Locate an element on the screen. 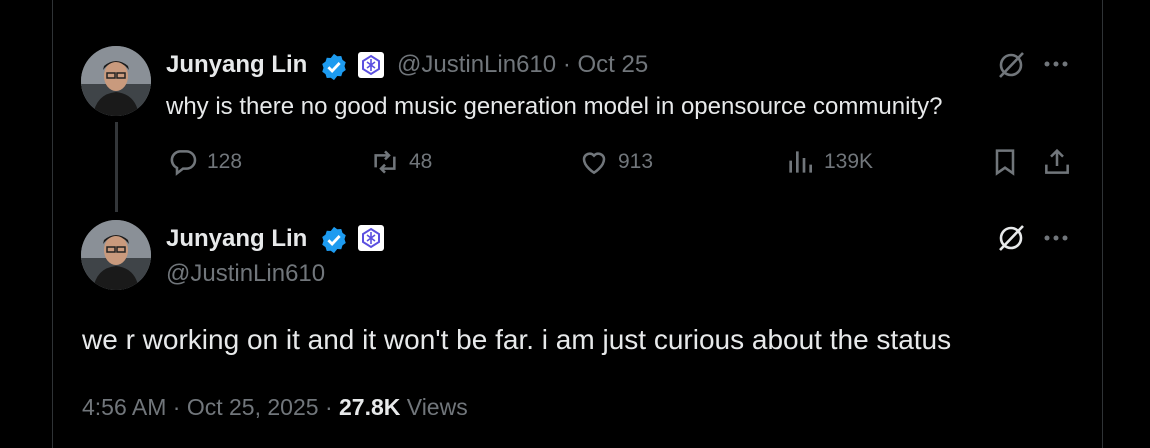  tweet-date: Oct 25, 2025 is located at coordinates (253, 407).